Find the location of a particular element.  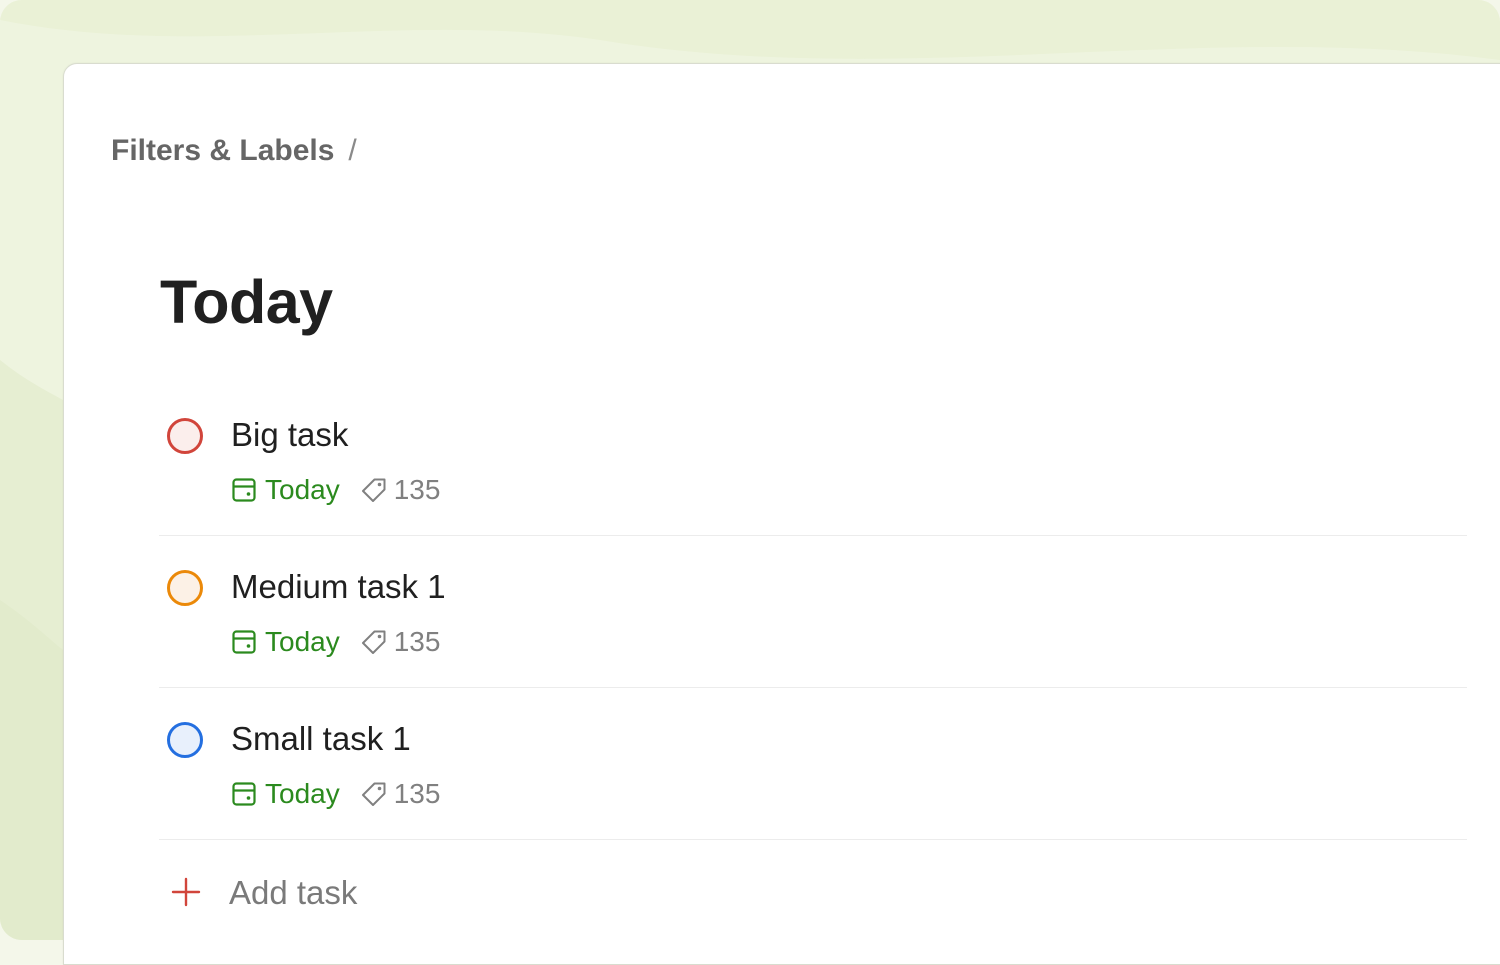

add-task-label: Add task is located at coordinates (293, 892).